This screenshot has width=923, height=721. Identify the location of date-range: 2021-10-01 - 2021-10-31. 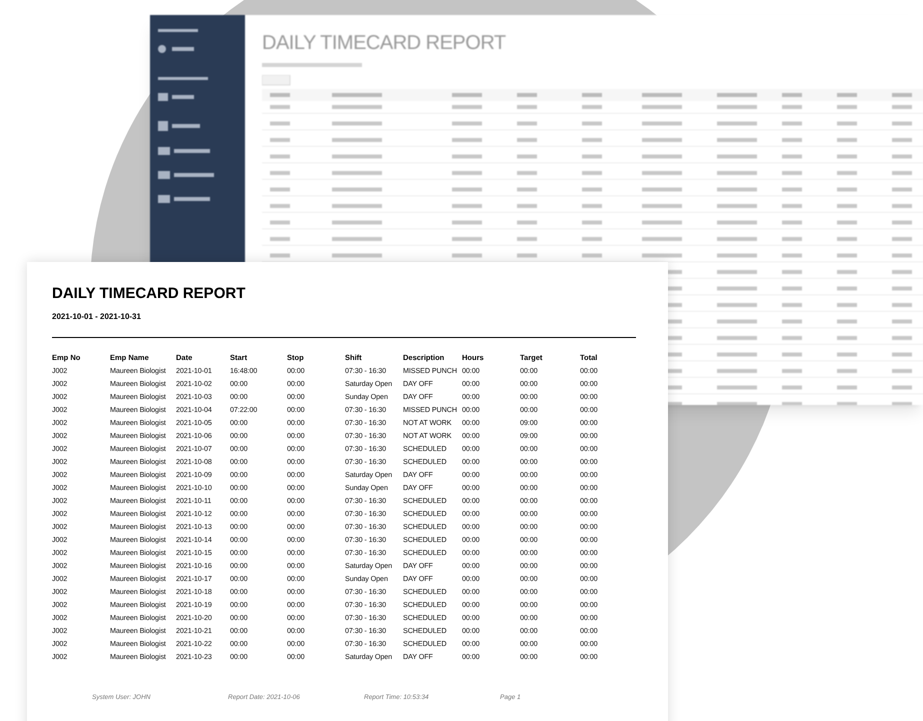
(97, 317).